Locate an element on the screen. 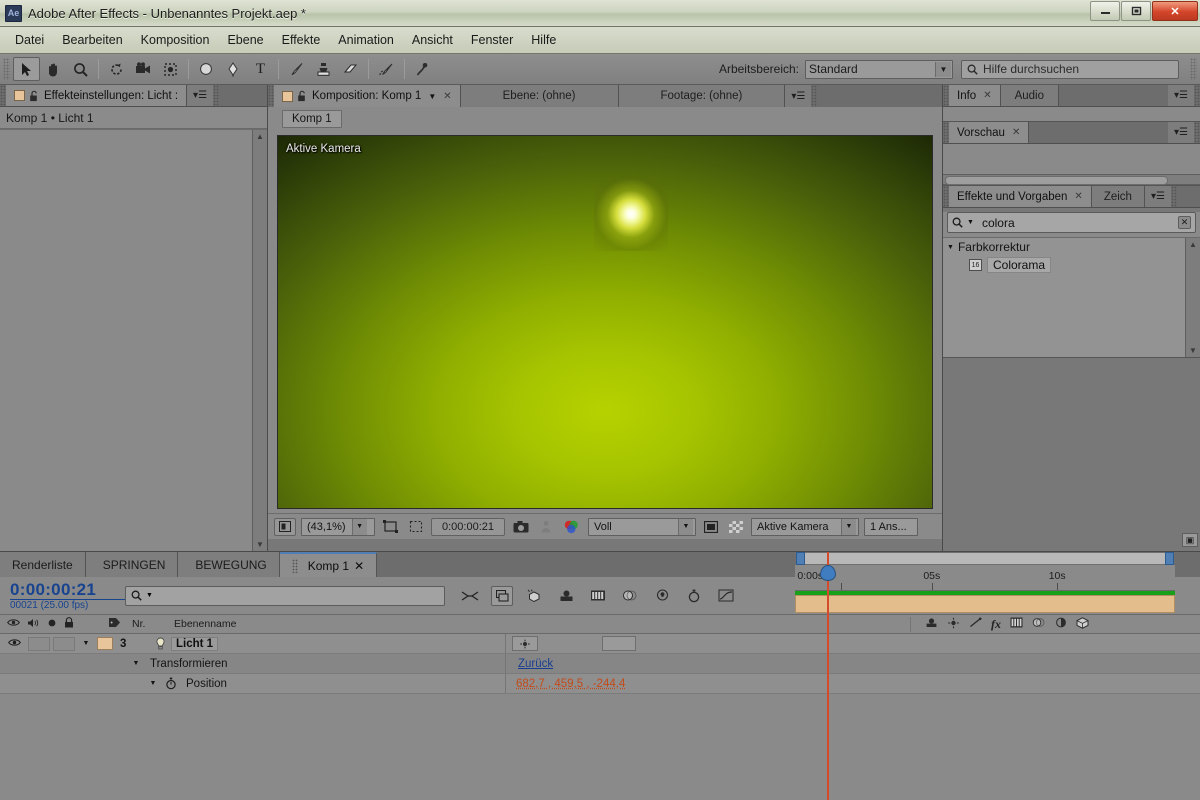 The image size is (1200, 800). layer-duration-bar is located at coordinates (985, 604).